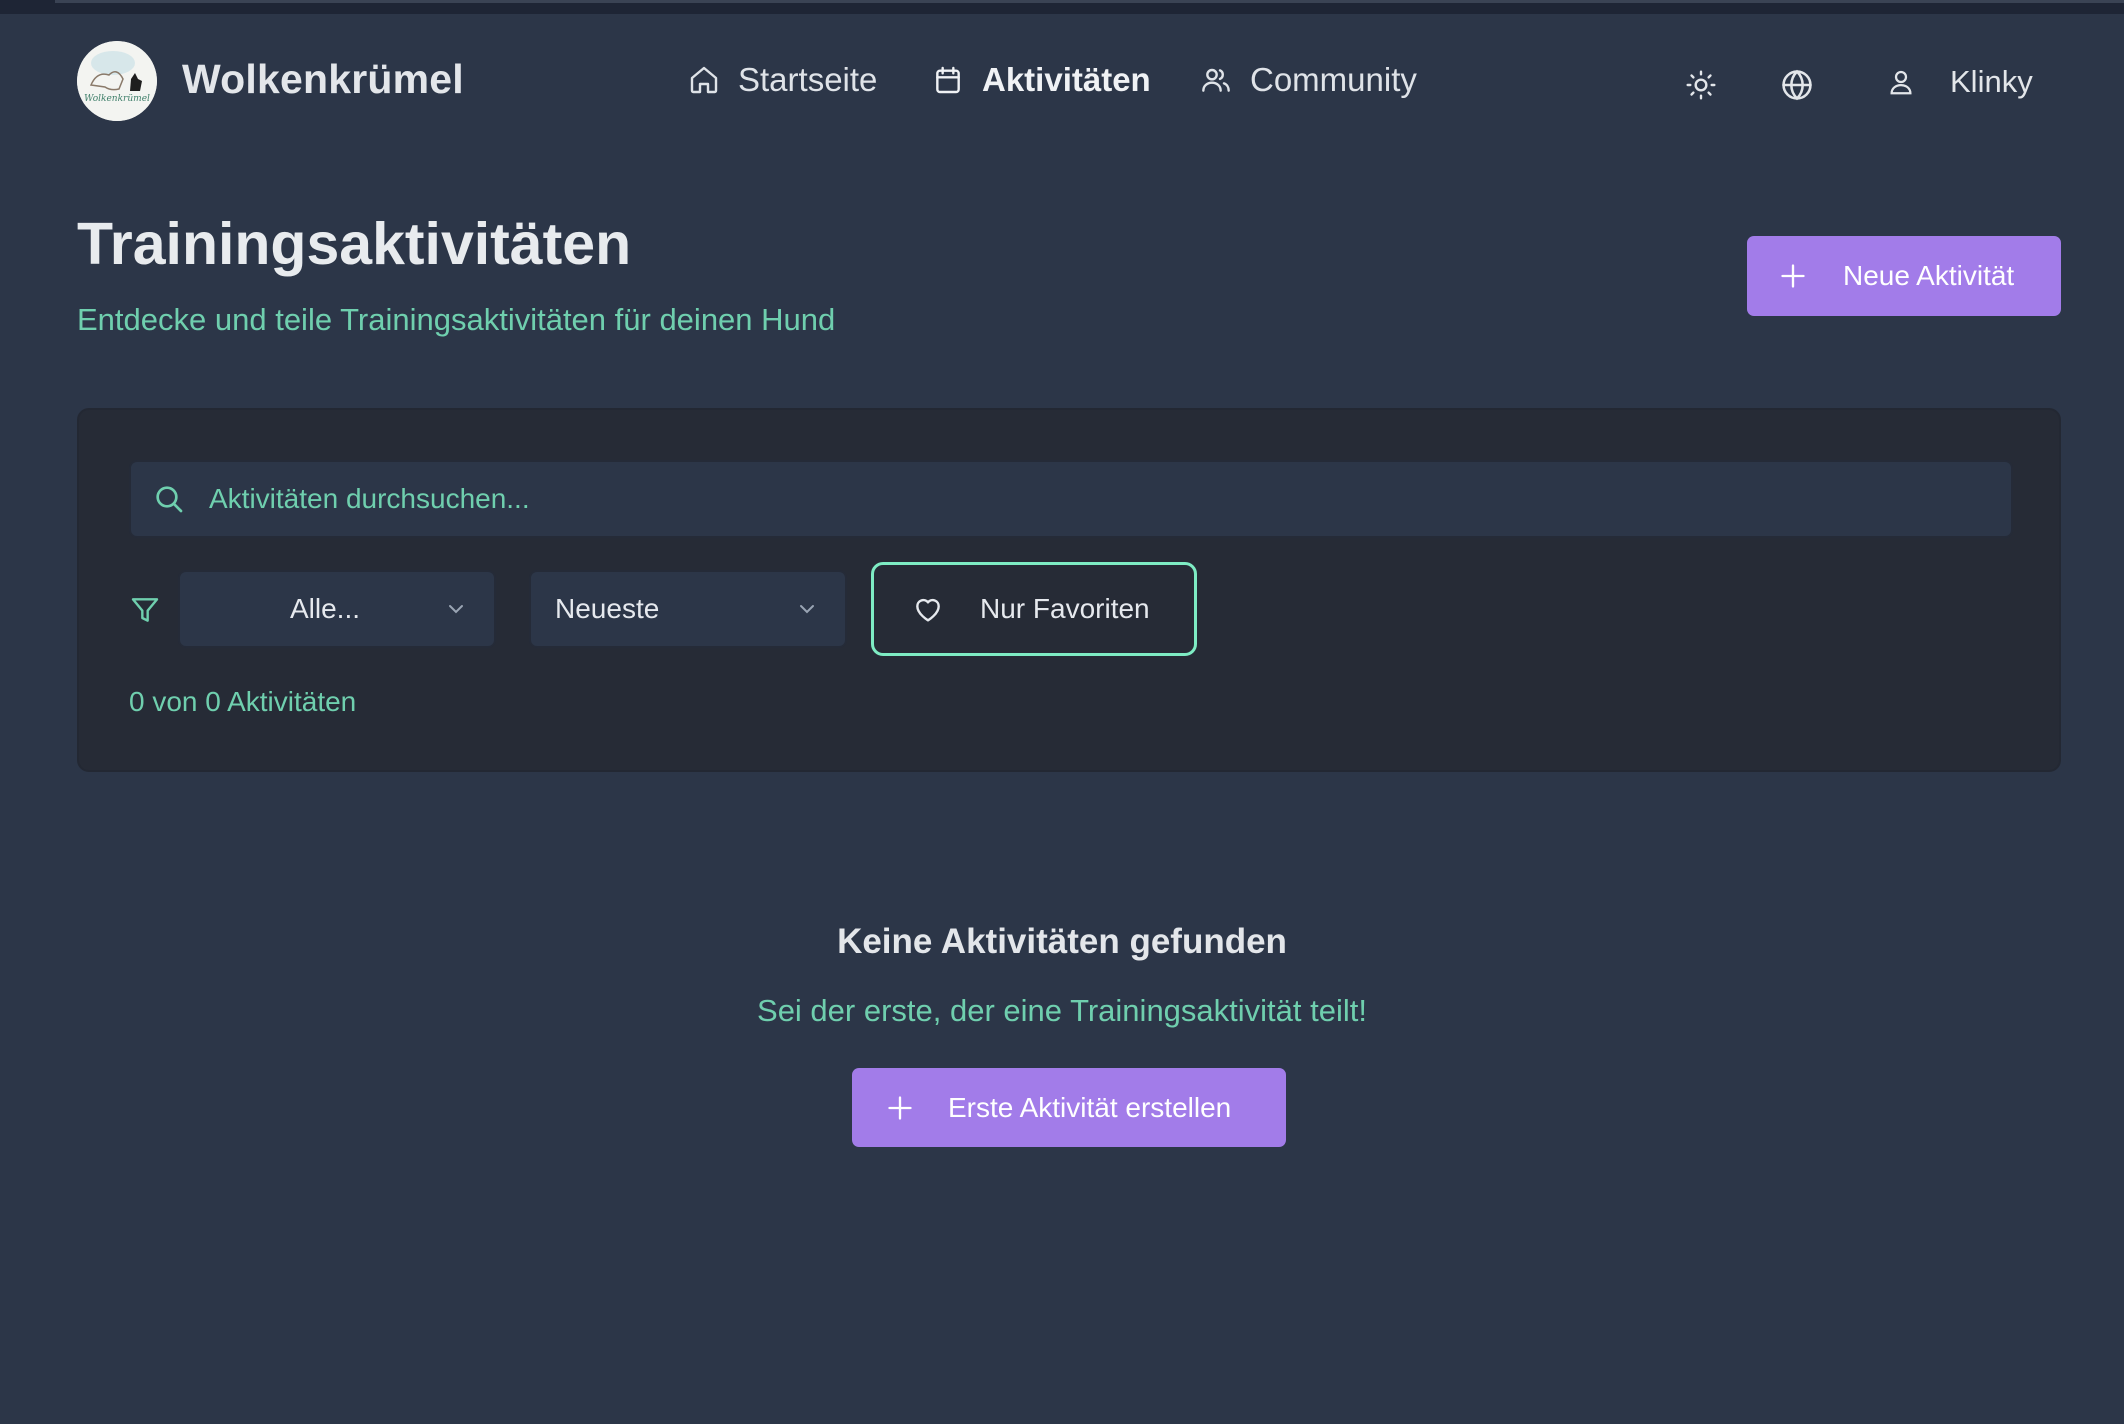  Describe the element at coordinates (1065, 608) in the screenshot. I see `favorites-label: Nur Favoriten` at that location.